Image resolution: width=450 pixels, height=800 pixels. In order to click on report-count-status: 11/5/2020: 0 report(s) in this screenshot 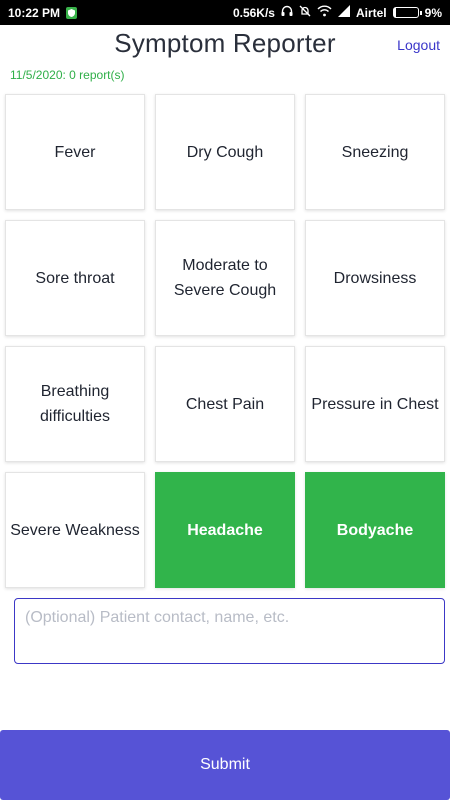, I will do `click(67, 75)`.